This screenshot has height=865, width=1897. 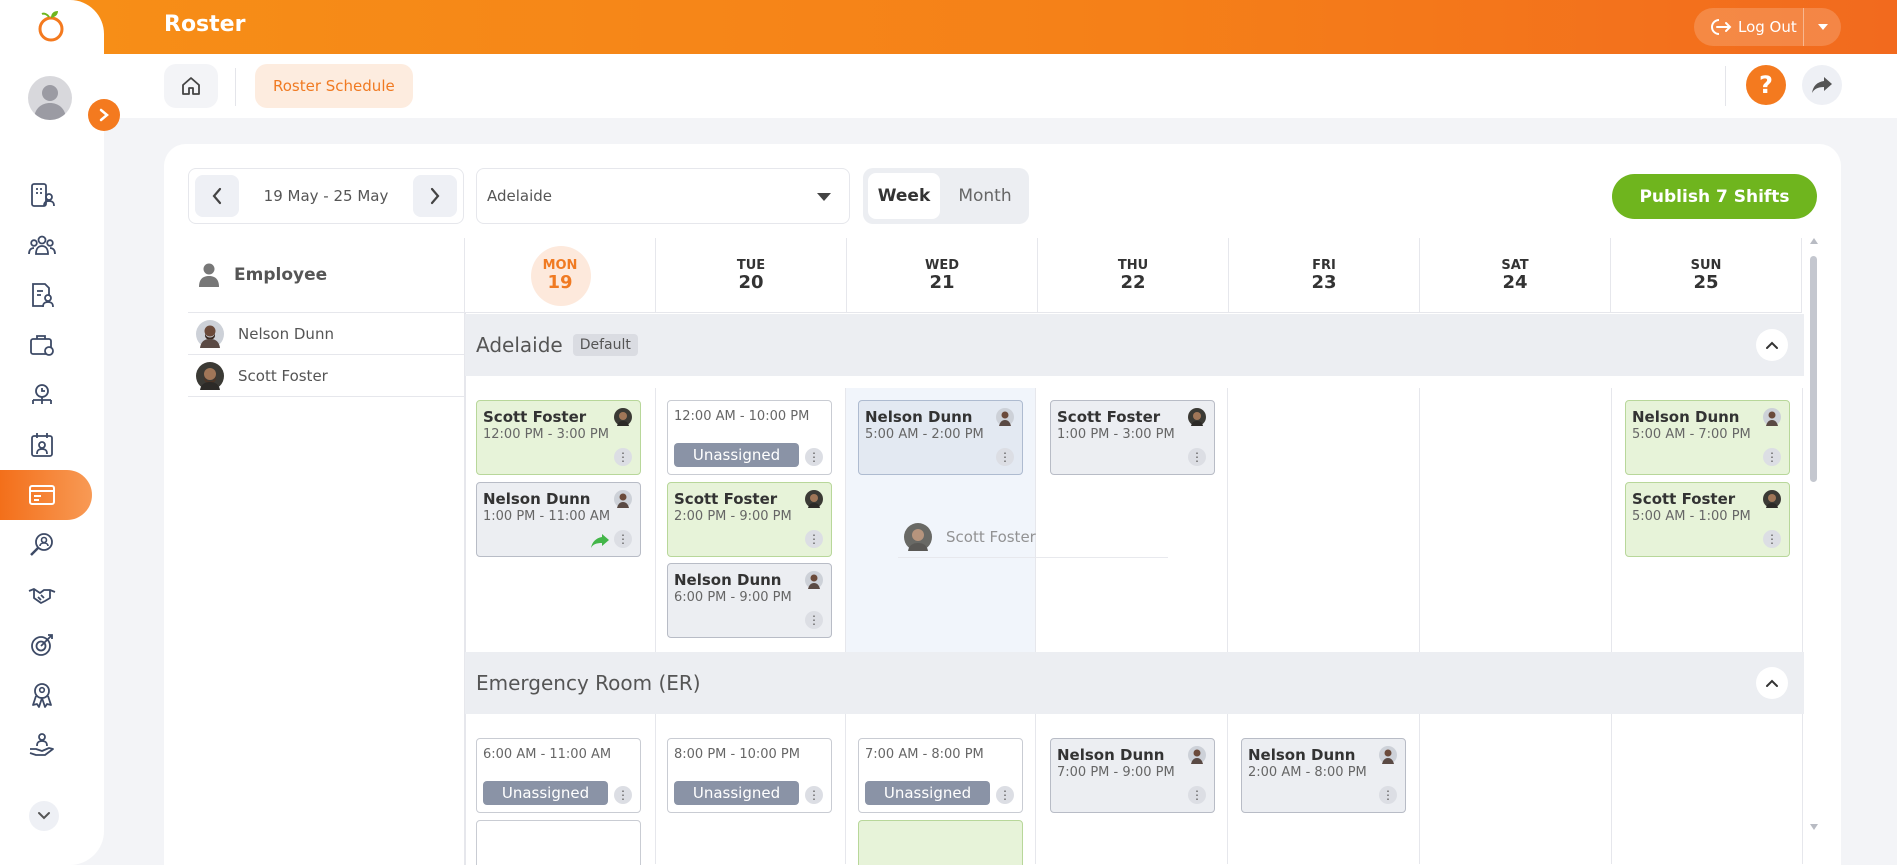 What do you see at coordinates (1132, 437) in the screenshot?
I see `shift-card: Scott Foster 1:00 PM - 3:00 PM ⋮` at bounding box center [1132, 437].